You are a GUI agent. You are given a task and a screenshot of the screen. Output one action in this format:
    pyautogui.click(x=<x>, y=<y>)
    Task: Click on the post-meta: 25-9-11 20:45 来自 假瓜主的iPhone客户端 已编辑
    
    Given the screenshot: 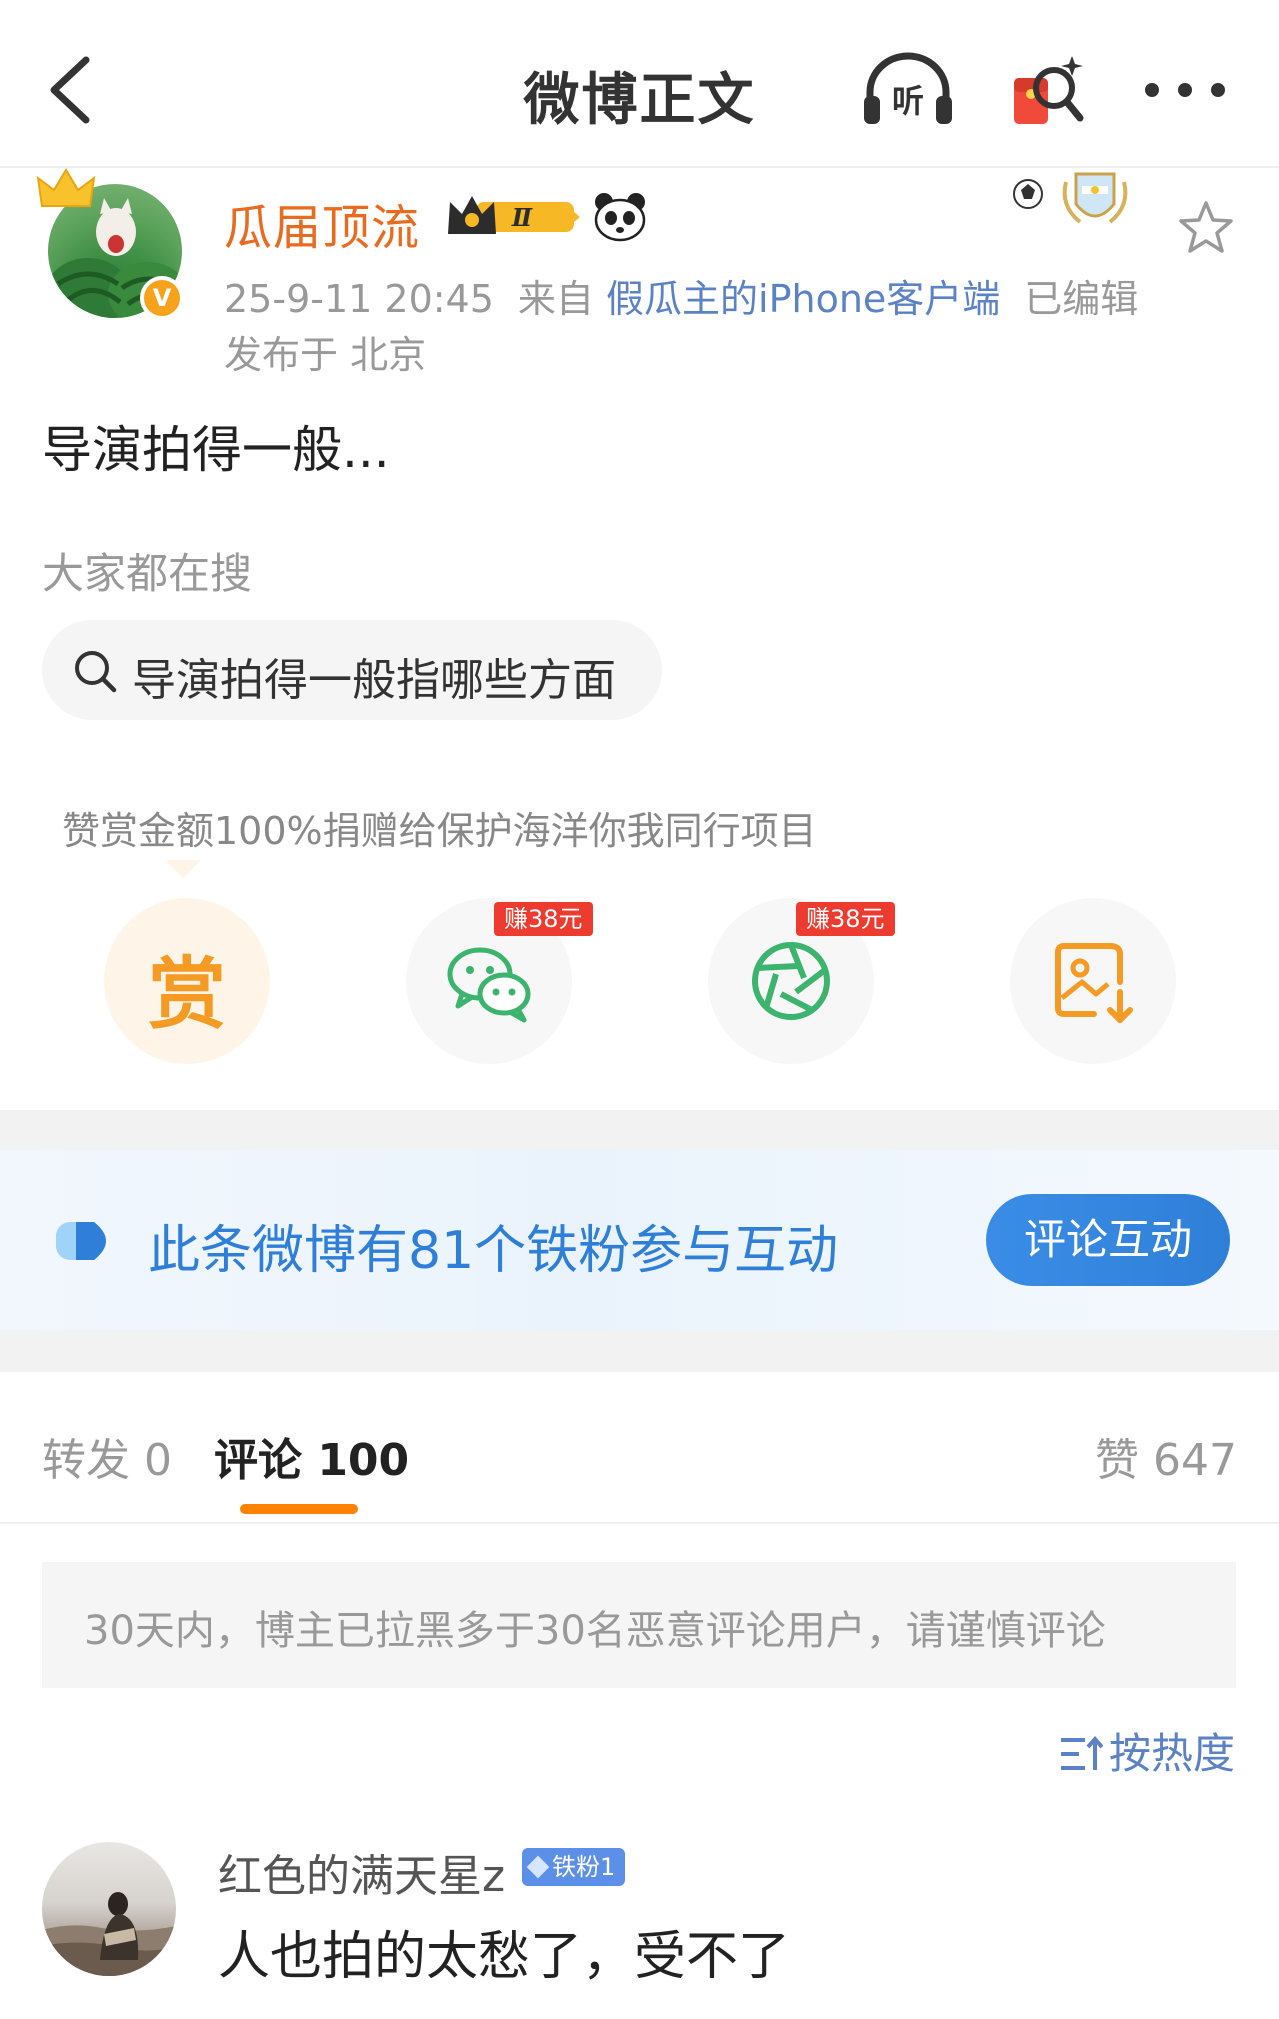 What is the action you would take?
    pyautogui.click(x=681, y=295)
    